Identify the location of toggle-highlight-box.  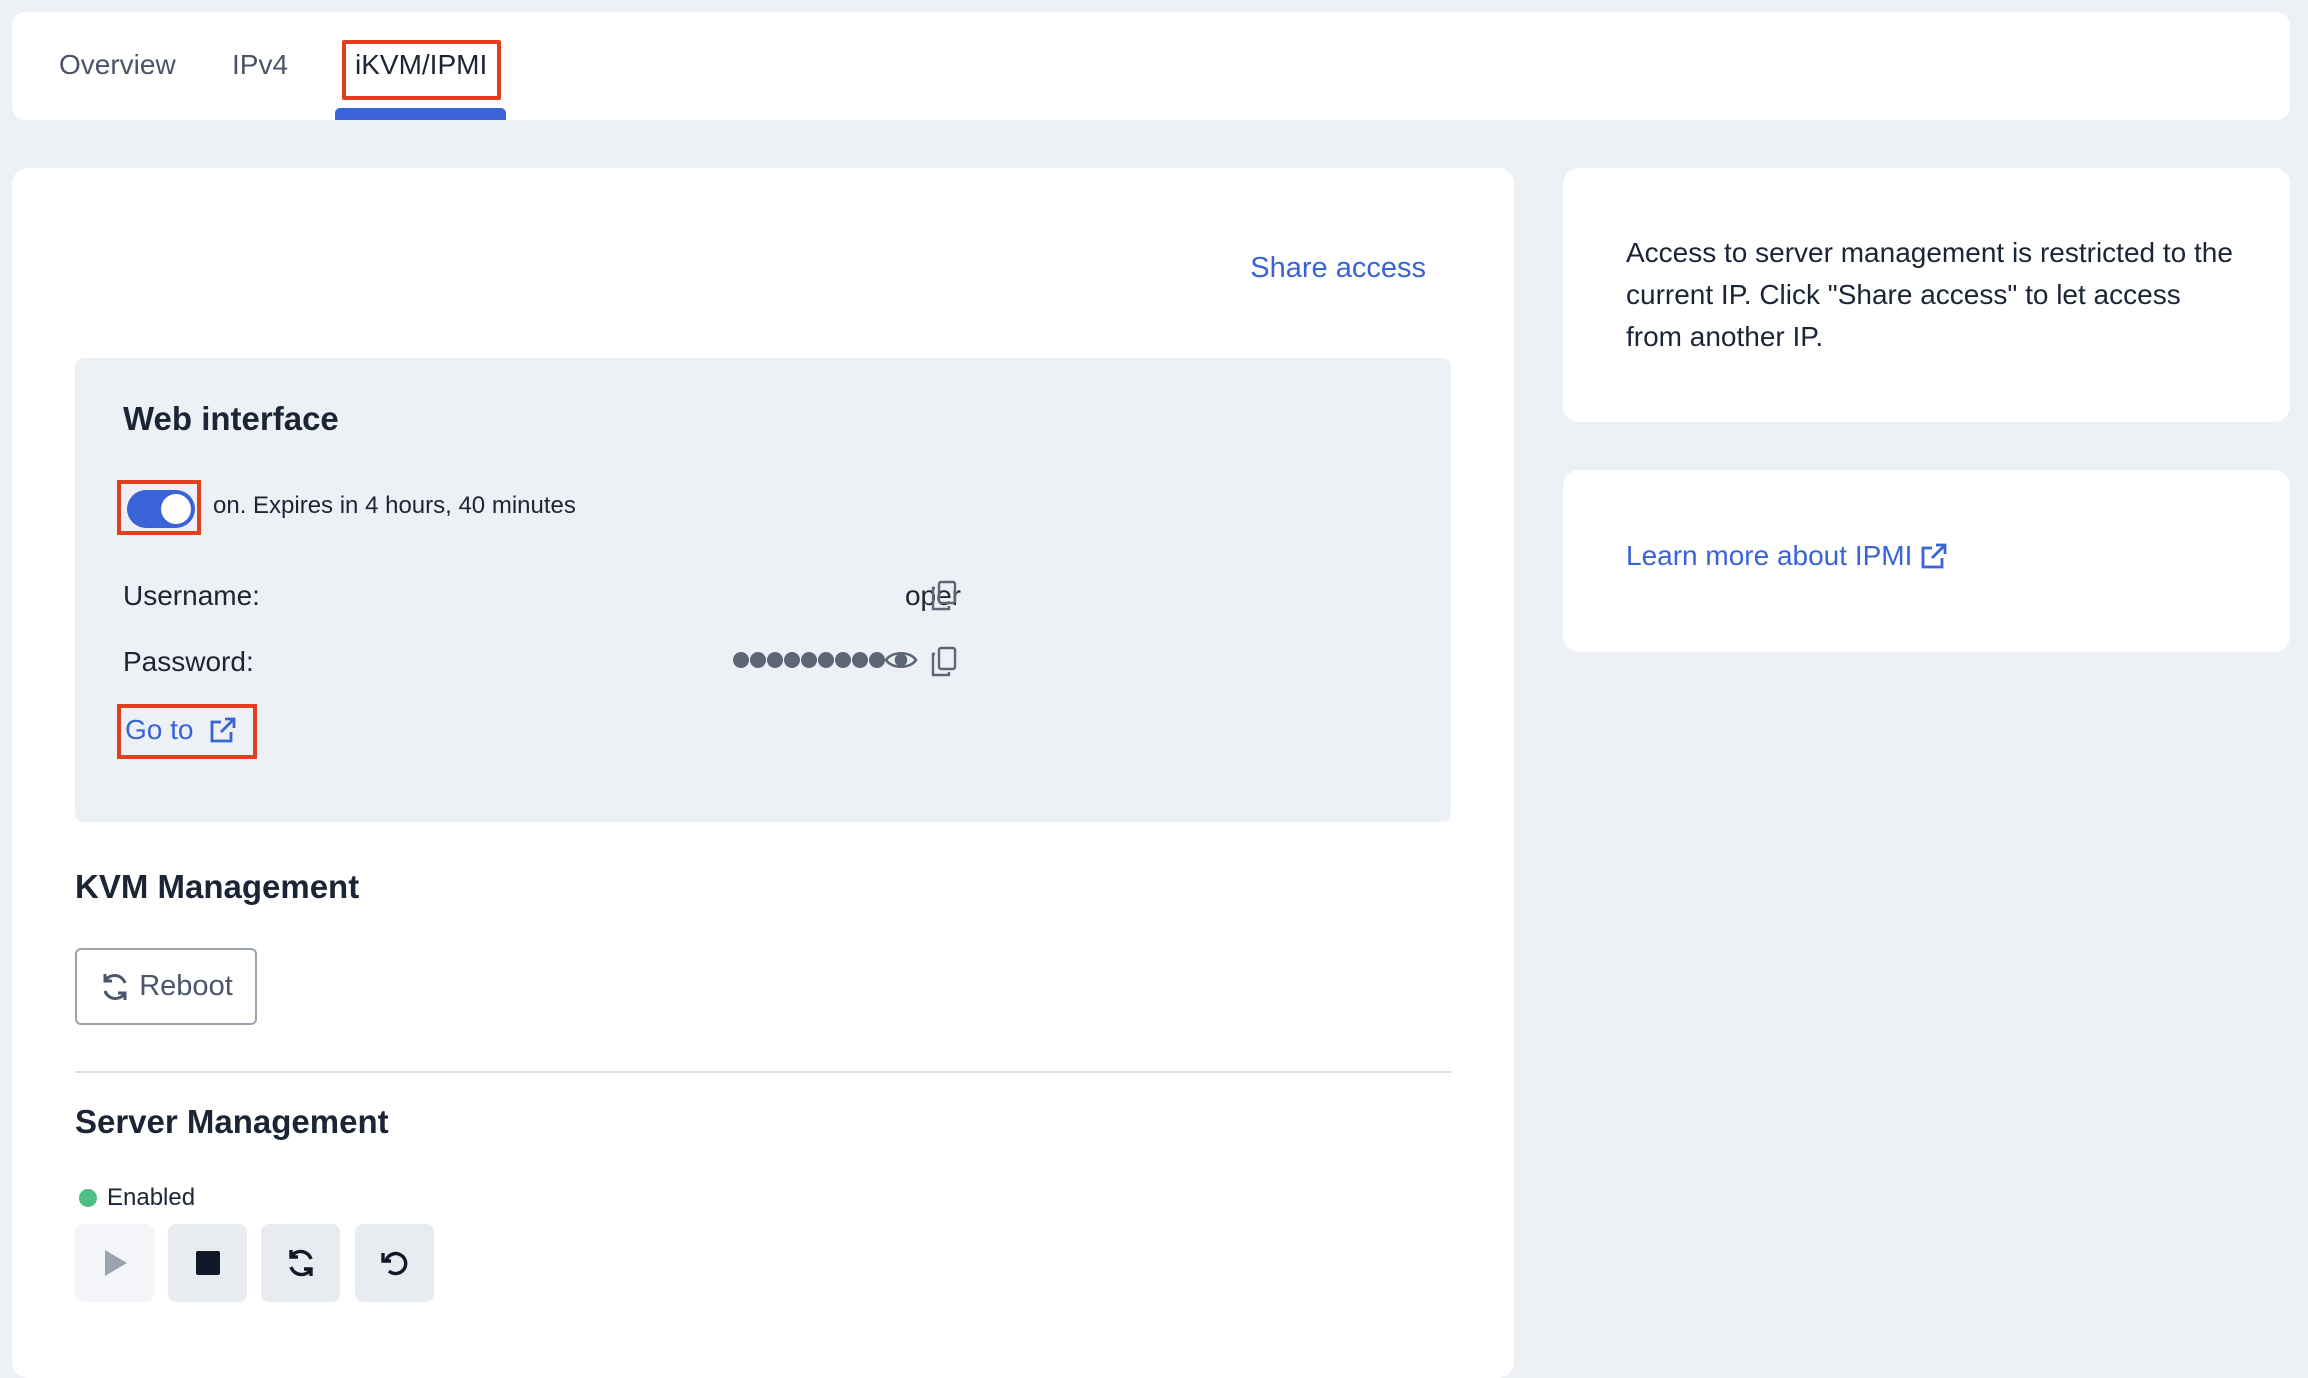
(159, 507).